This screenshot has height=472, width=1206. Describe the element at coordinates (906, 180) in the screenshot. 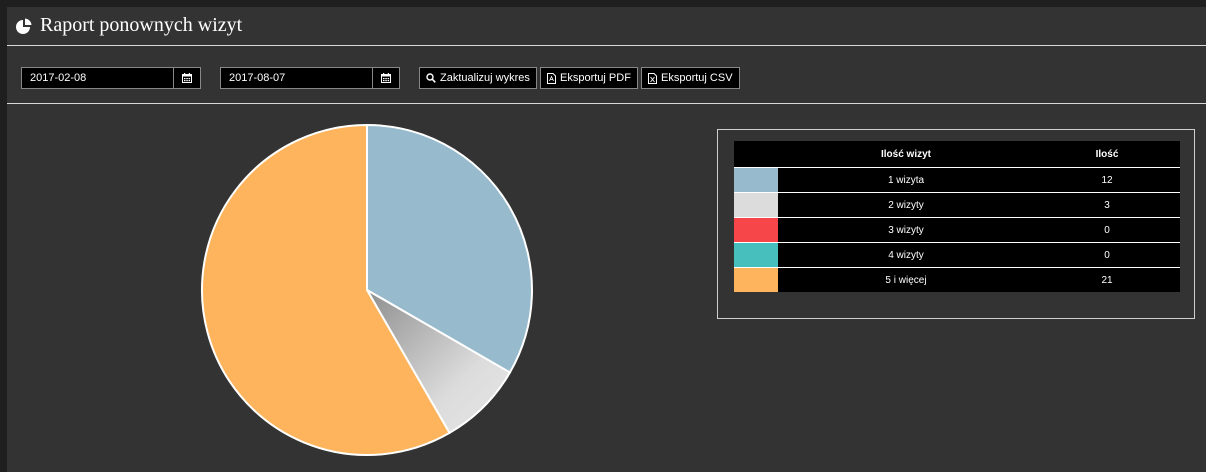

I see `legend-category: 1 wizyta` at that location.